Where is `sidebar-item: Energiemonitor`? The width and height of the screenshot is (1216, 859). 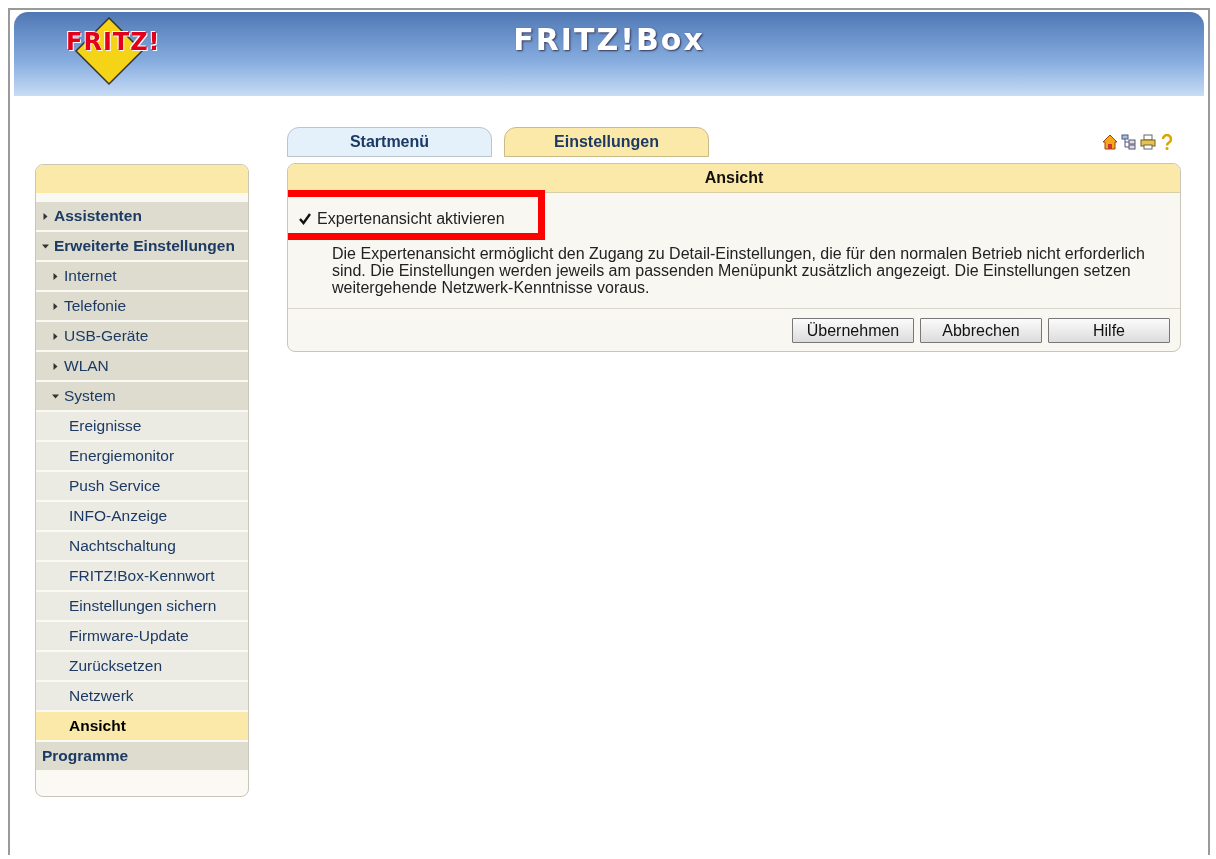 sidebar-item: Energiemonitor is located at coordinates (142, 456).